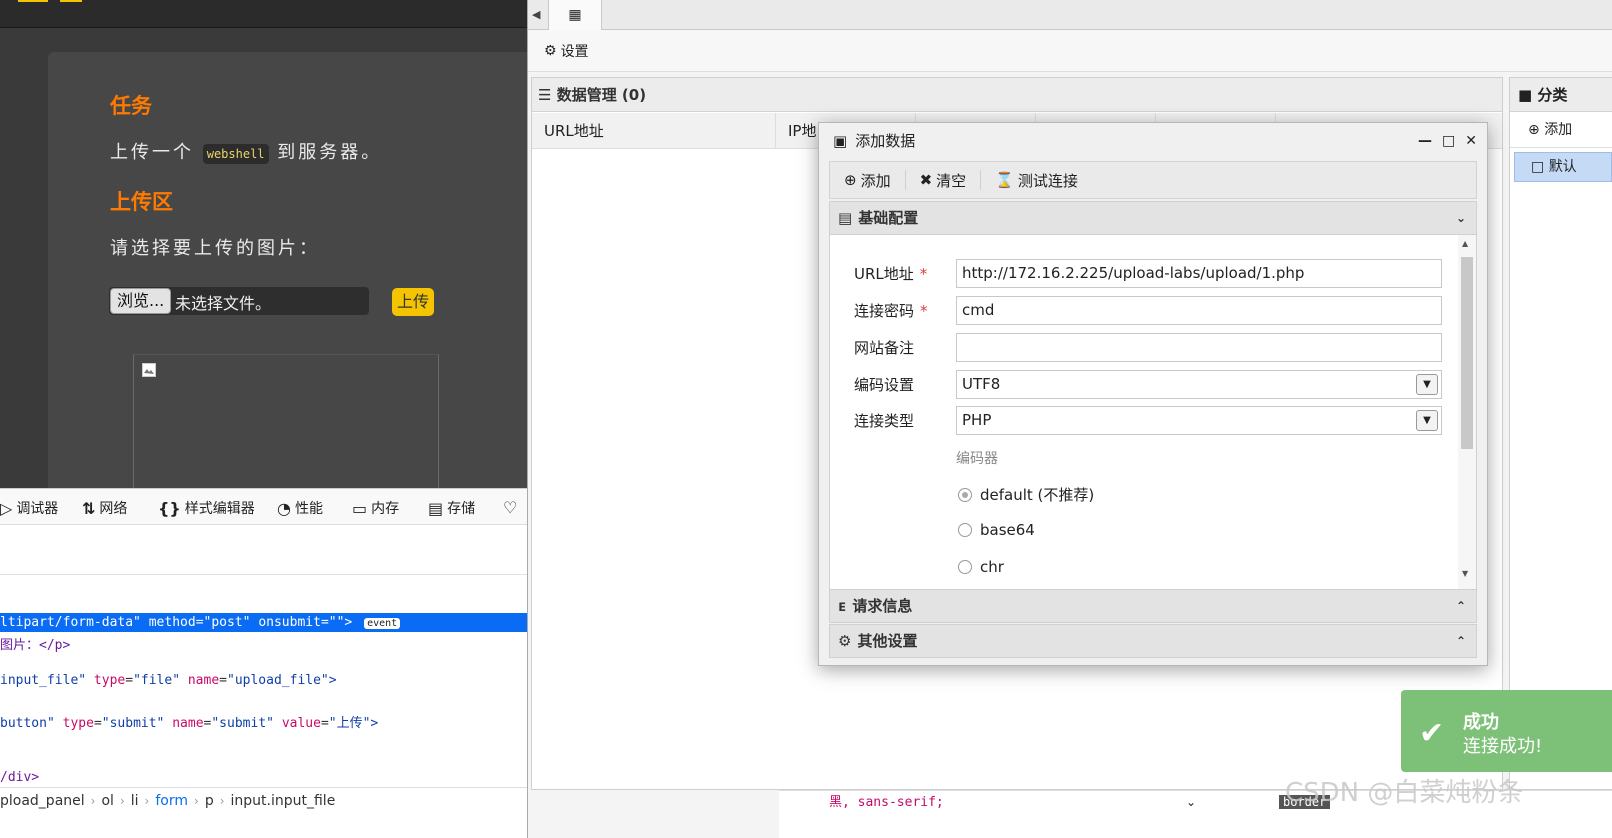  I want to click on add-label: 添加, so click(875, 180).